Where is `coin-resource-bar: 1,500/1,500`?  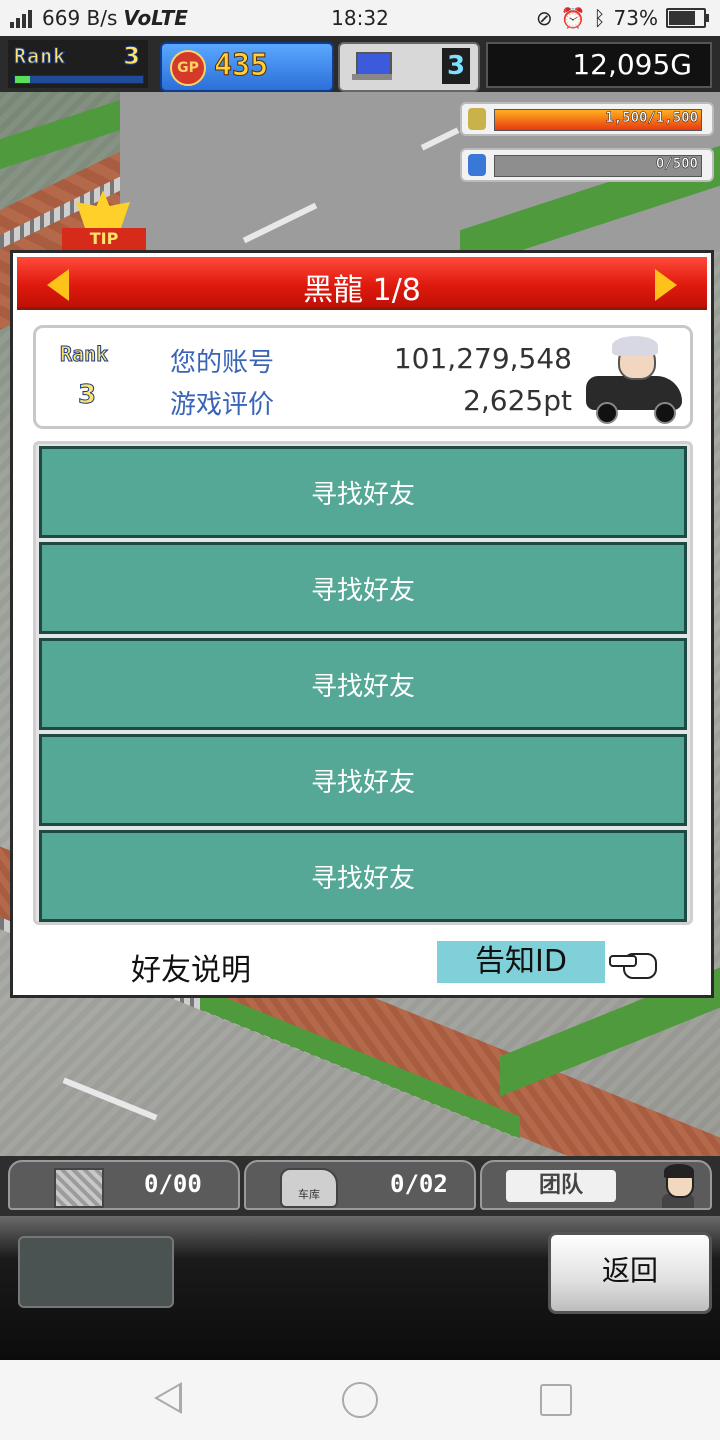 coin-resource-bar: 1,500/1,500 is located at coordinates (587, 119).